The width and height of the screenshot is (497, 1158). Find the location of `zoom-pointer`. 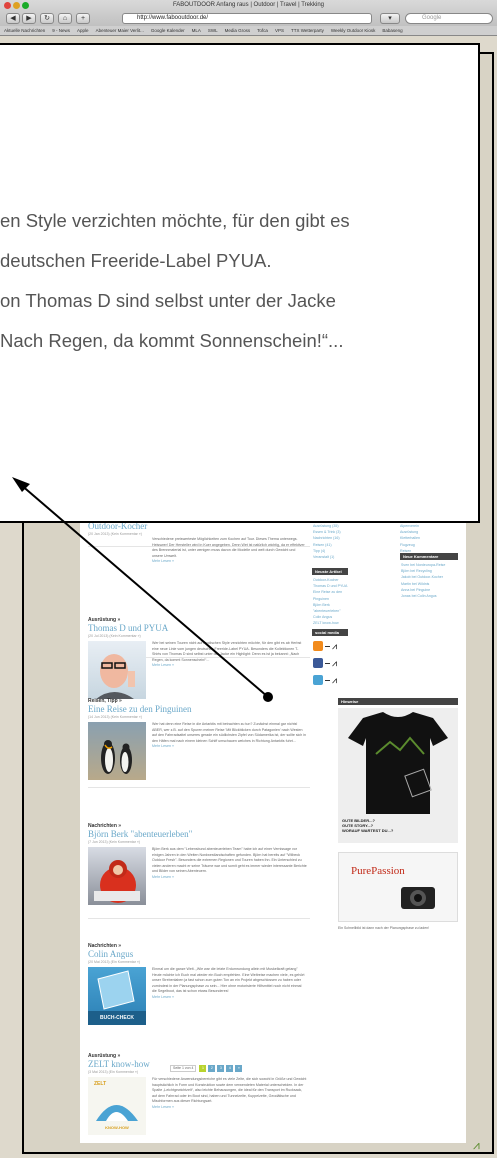

zoom-pointer is located at coordinates (142, 589).